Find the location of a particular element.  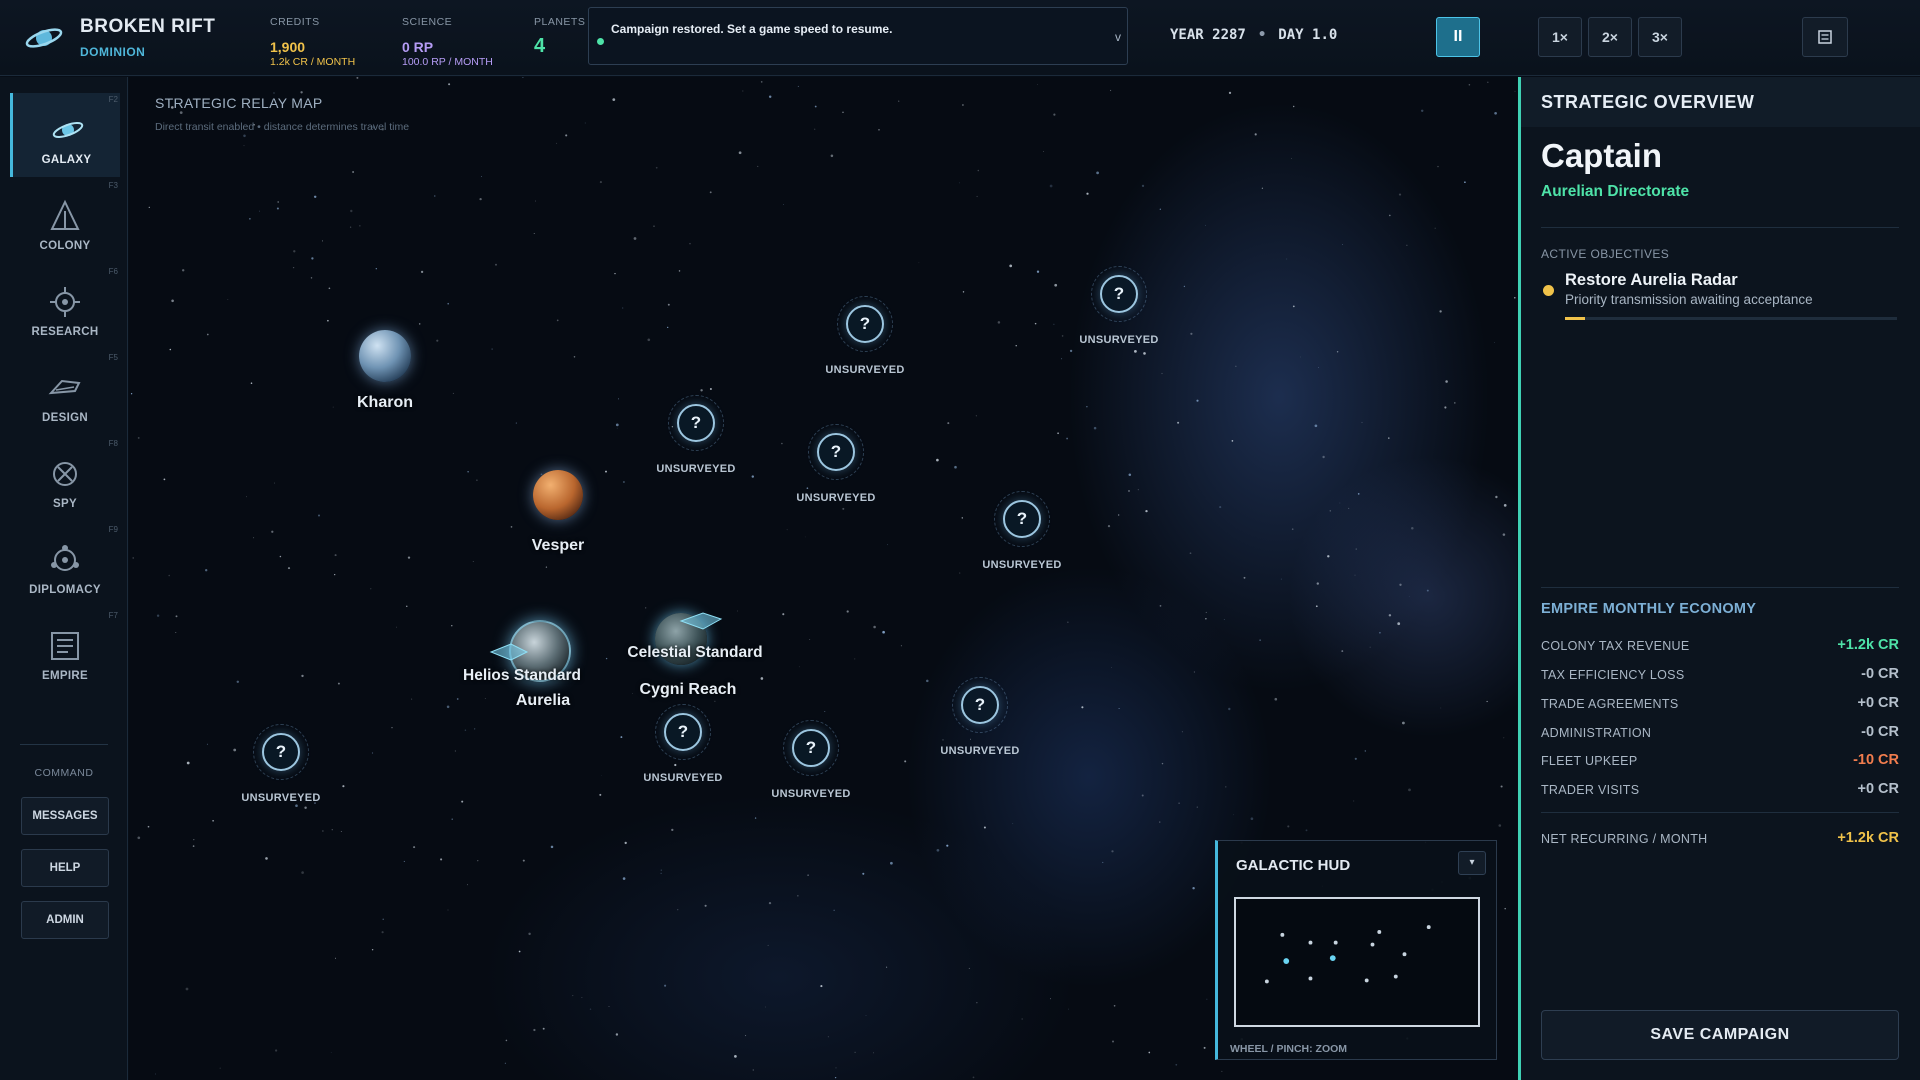

minimap-viewport is located at coordinates (1357, 962).